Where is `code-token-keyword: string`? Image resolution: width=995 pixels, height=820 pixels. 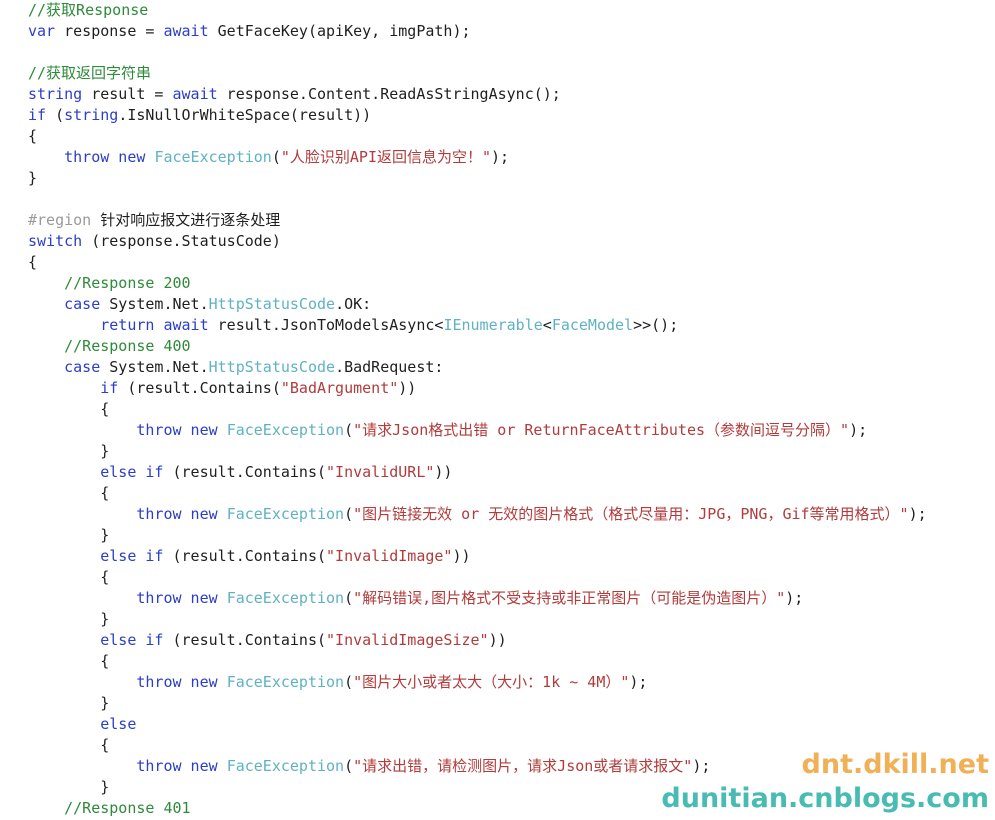 code-token-keyword: string is located at coordinates (55, 94).